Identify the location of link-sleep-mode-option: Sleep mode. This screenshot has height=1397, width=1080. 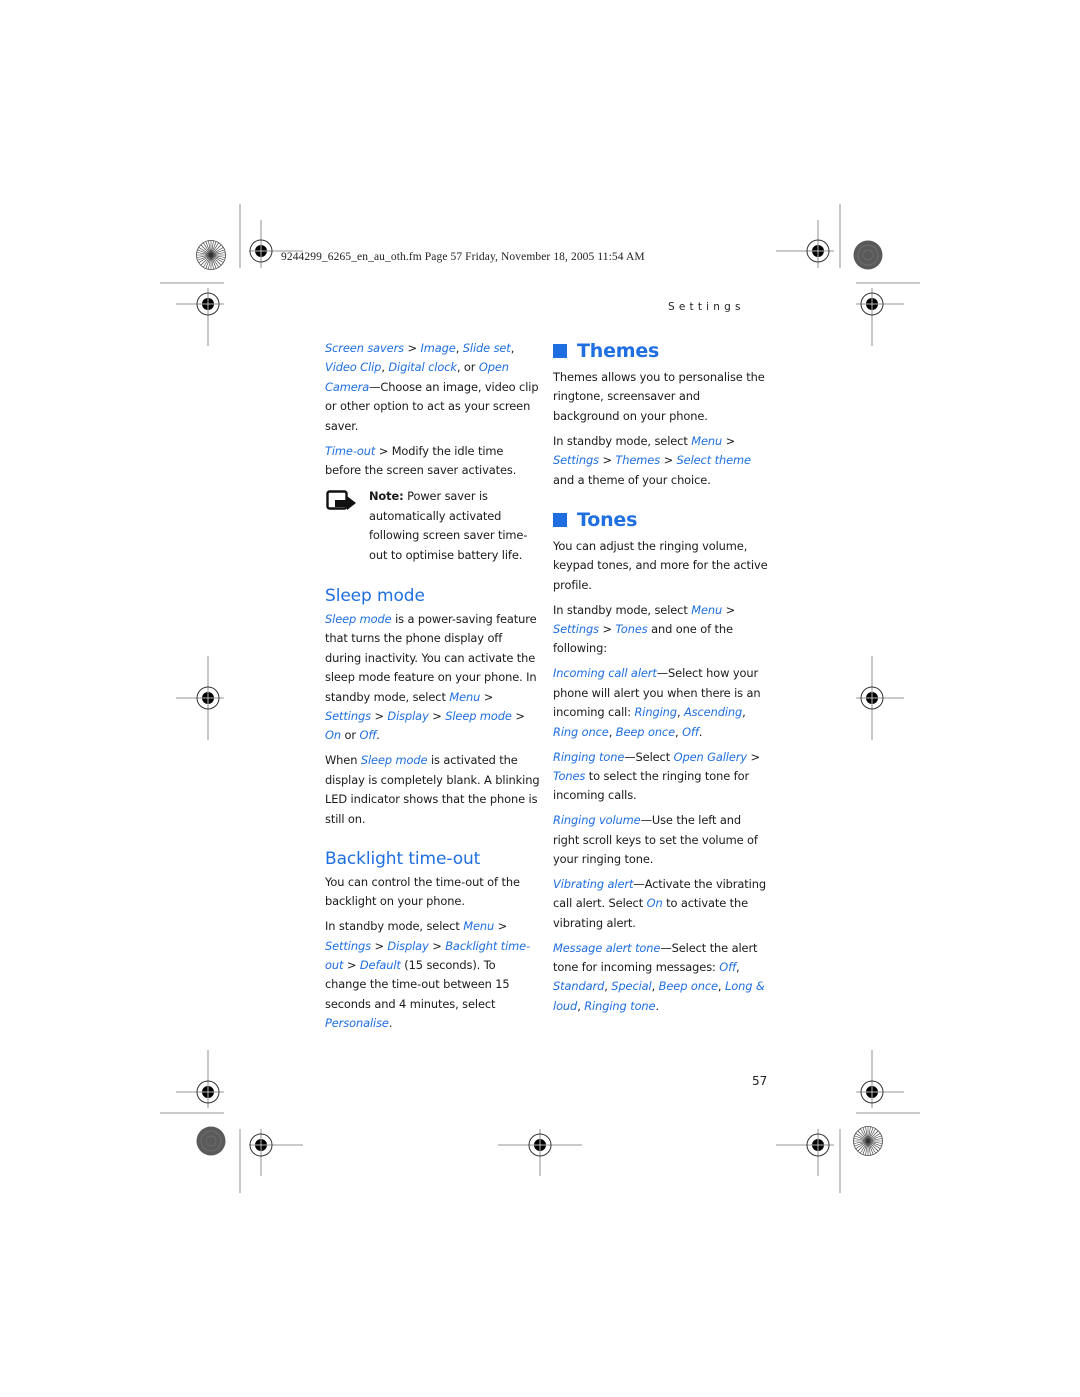
(478, 716).